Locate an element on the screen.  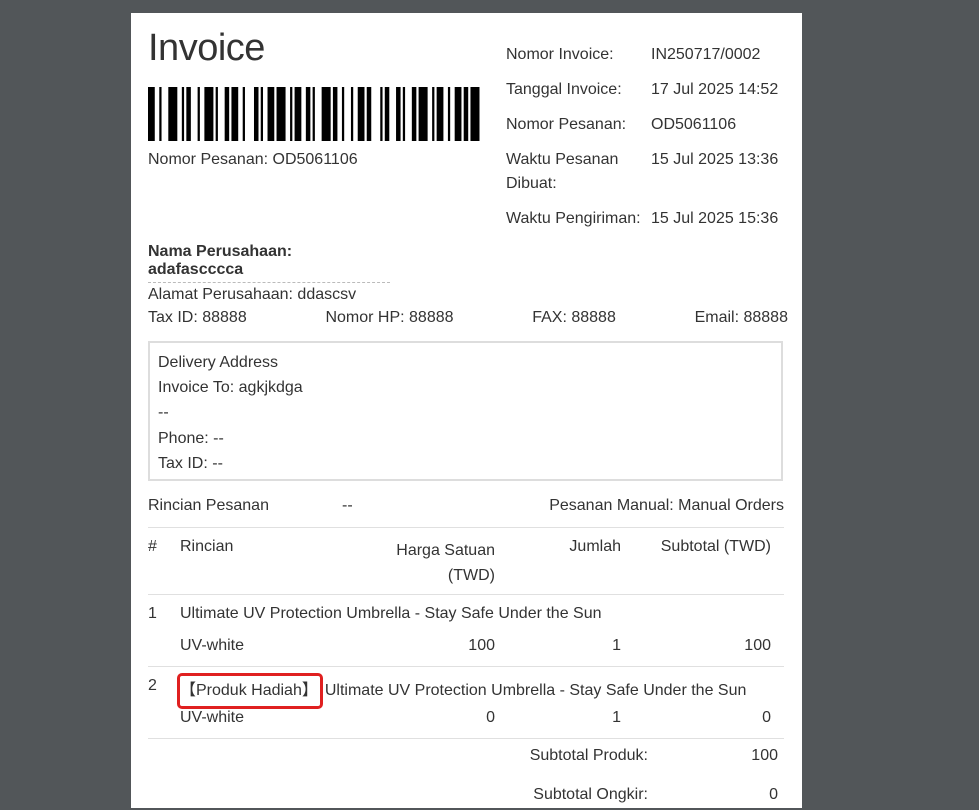
meta-value: OD5061106 is located at coordinates (694, 124).